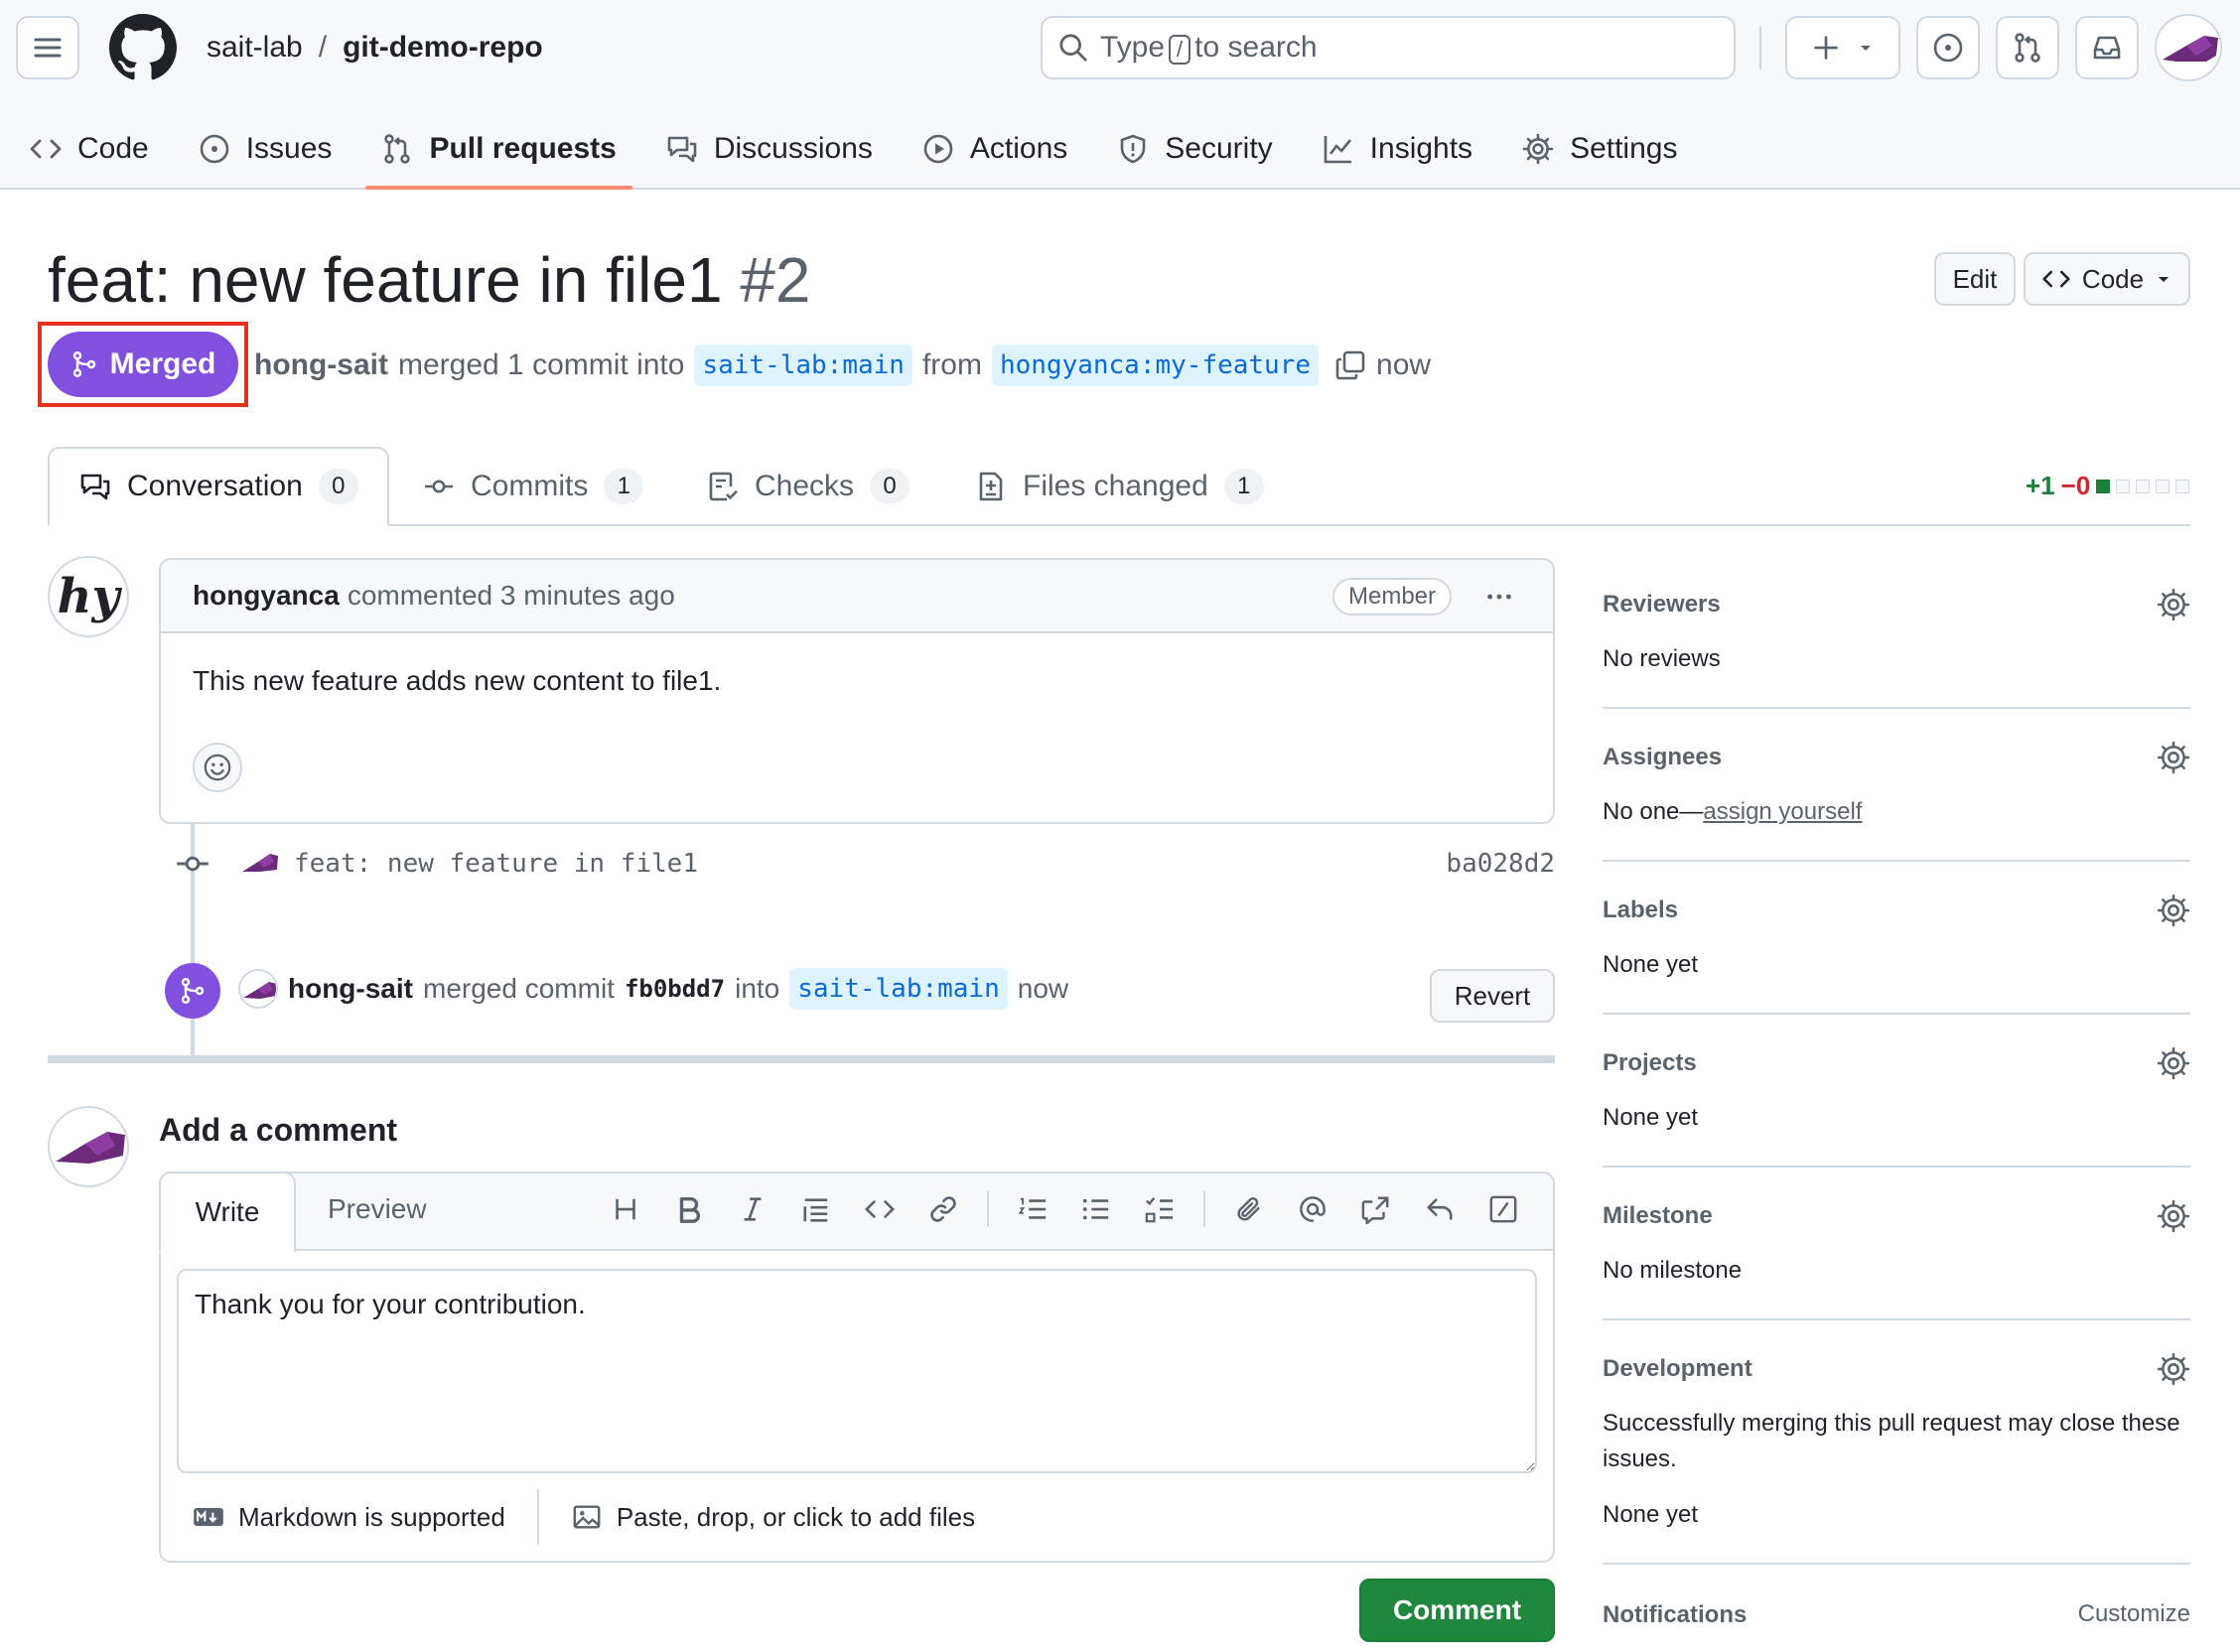 This screenshot has width=2240, height=1652. Describe the element at coordinates (1975, 279) in the screenshot. I see `edit-button: Edit` at that location.